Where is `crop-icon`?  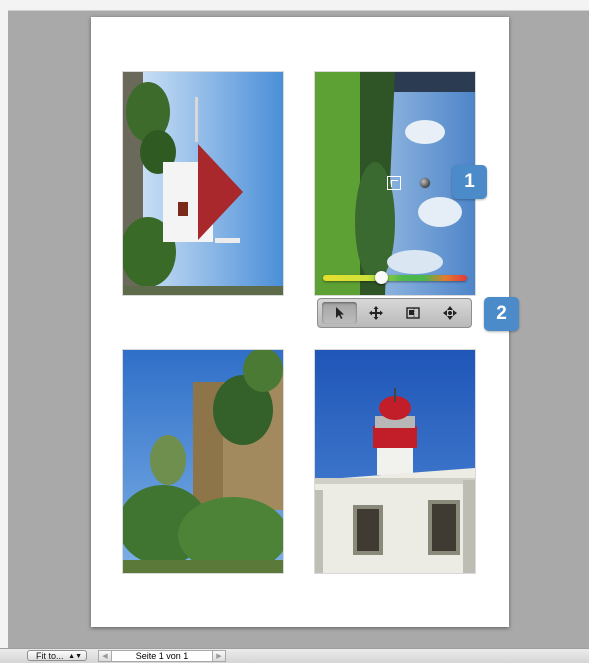 crop-icon is located at coordinates (413, 313).